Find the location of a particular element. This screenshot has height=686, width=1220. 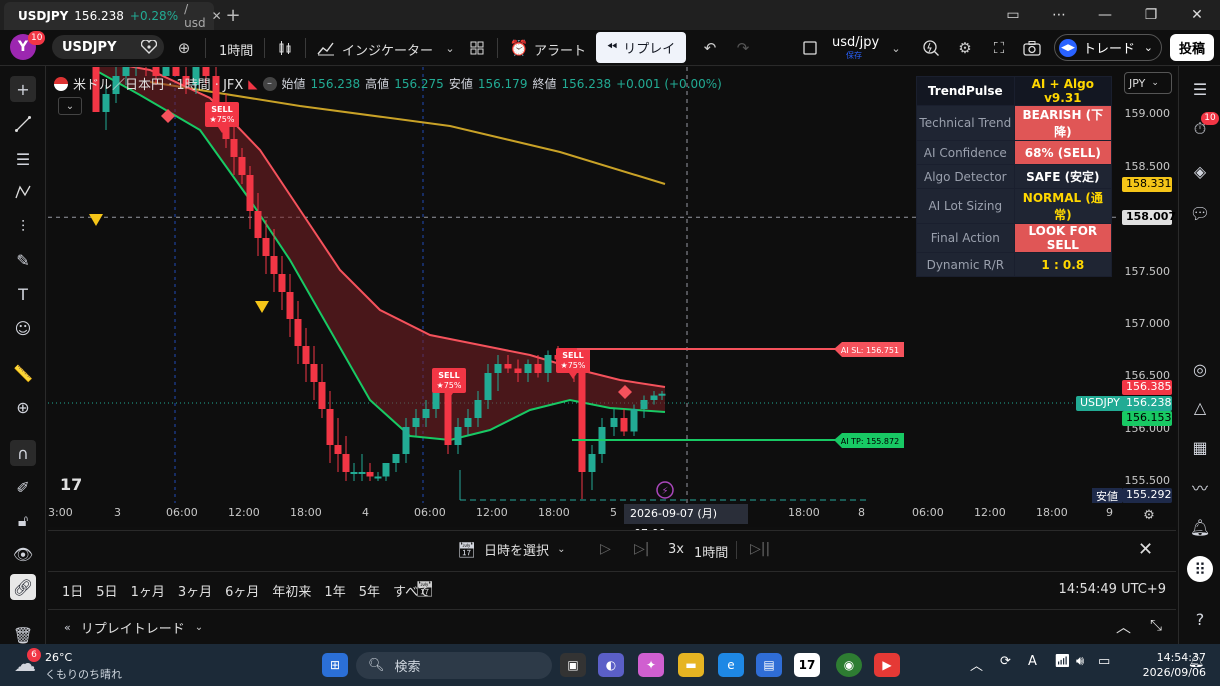

play-icon: ▷ is located at coordinates (605, 549).